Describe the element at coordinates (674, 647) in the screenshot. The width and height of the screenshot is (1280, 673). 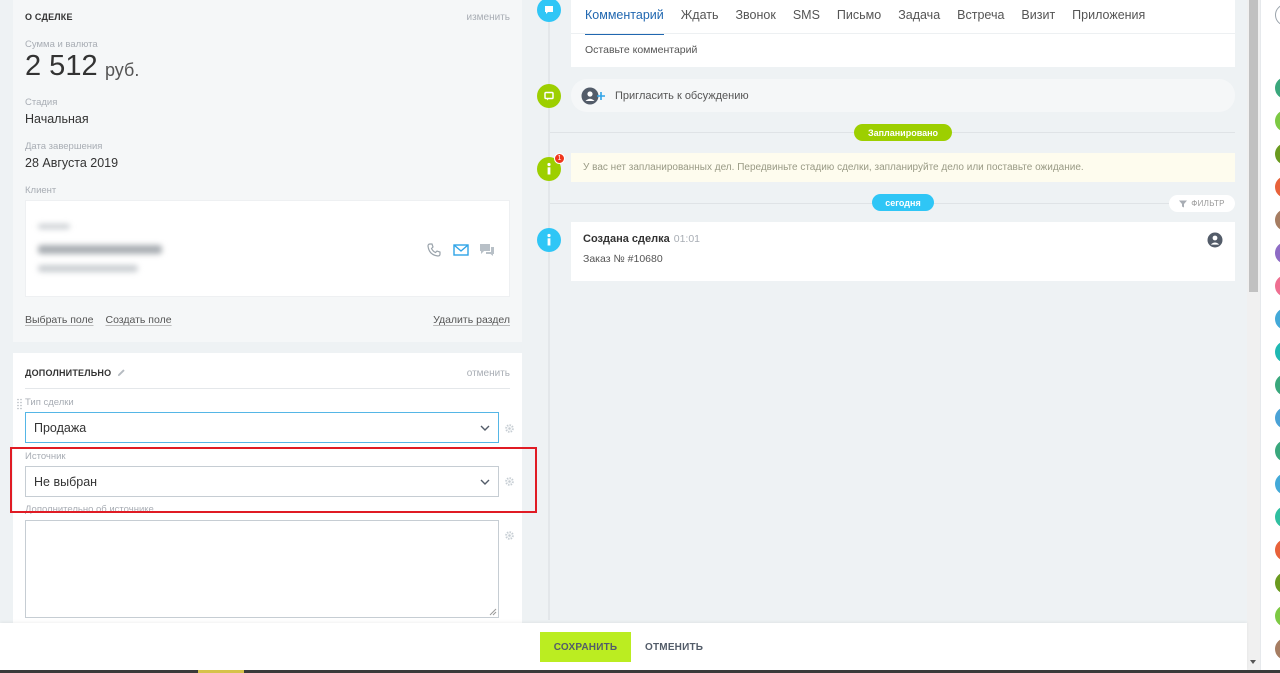
I see `cancel-button: ОТМЕНИТЬ` at that location.